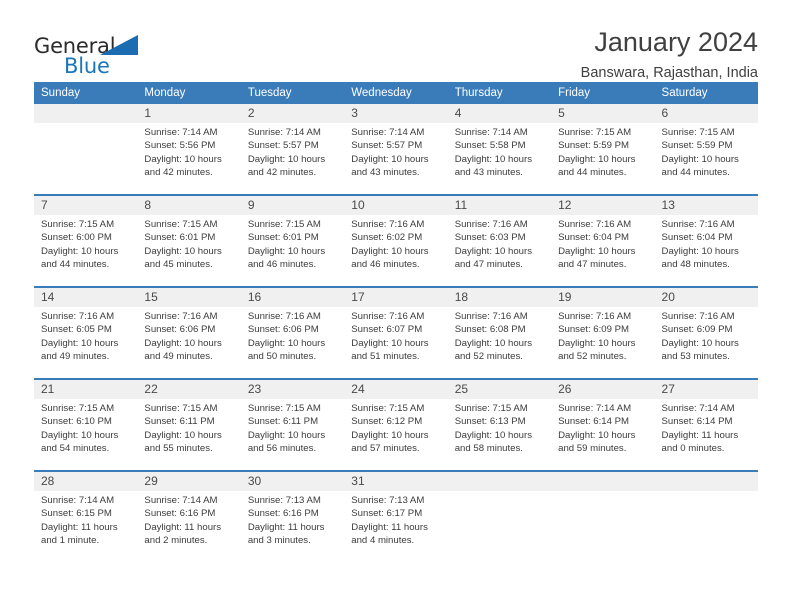 The height and width of the screenshot is (612, 792). I want to click on daylight-text: Daylight: 10 hours and 52 minutes., so click(493, 350).